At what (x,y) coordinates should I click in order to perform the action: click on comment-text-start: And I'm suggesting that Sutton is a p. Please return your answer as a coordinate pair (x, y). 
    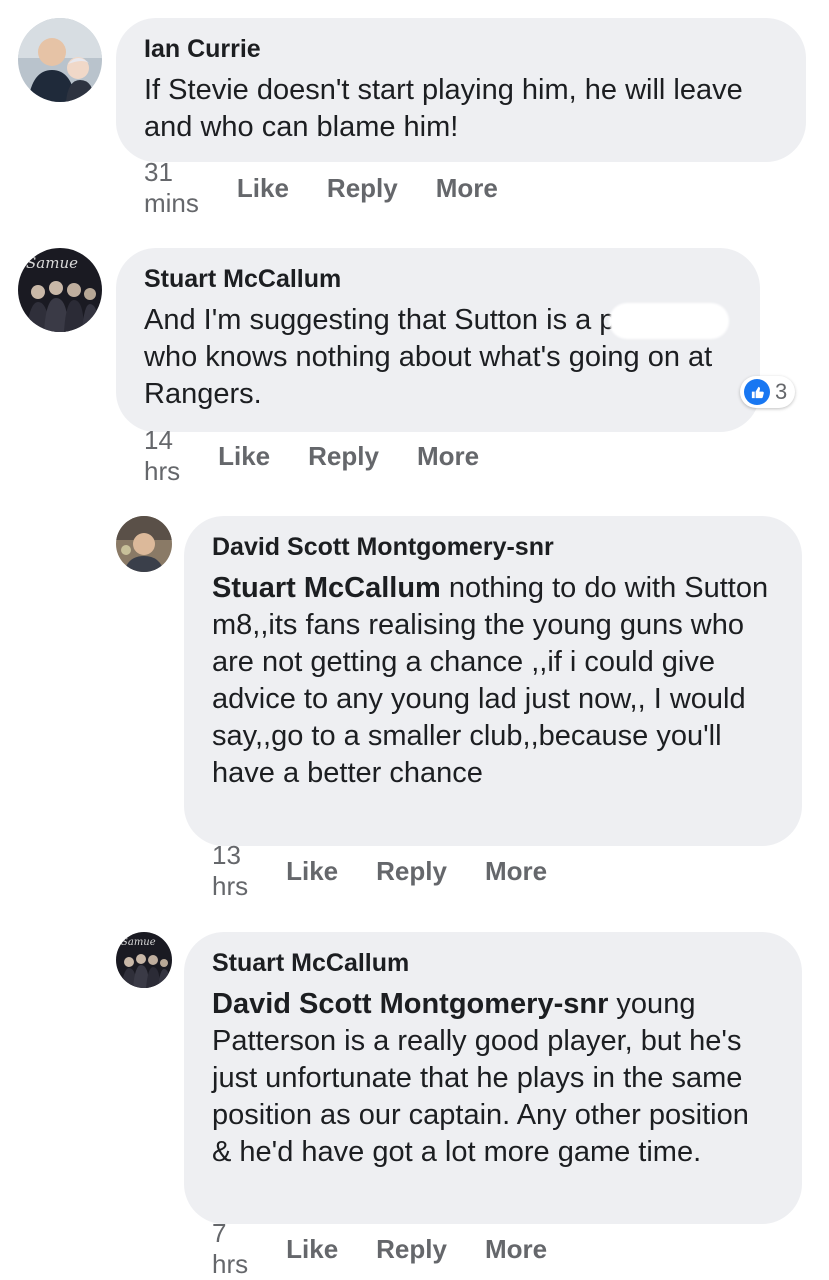
    Looking at the image, I should click on (380, 320).